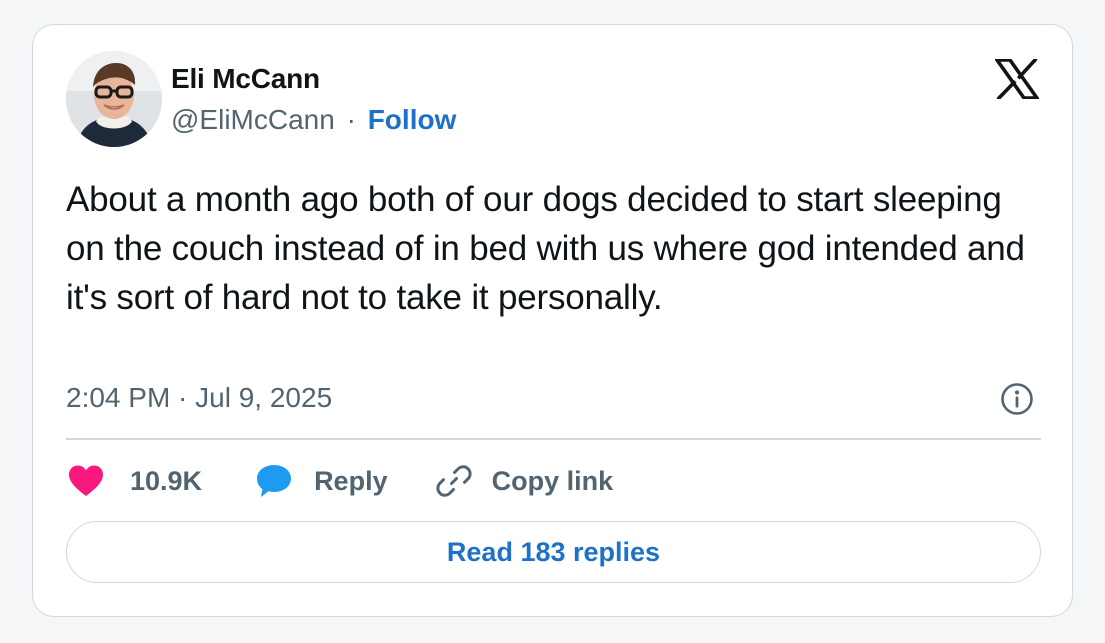  What do you see at coordinates (87, 481) in the screenshot?
I see `heart-icon` at bounding box center [87, 481].